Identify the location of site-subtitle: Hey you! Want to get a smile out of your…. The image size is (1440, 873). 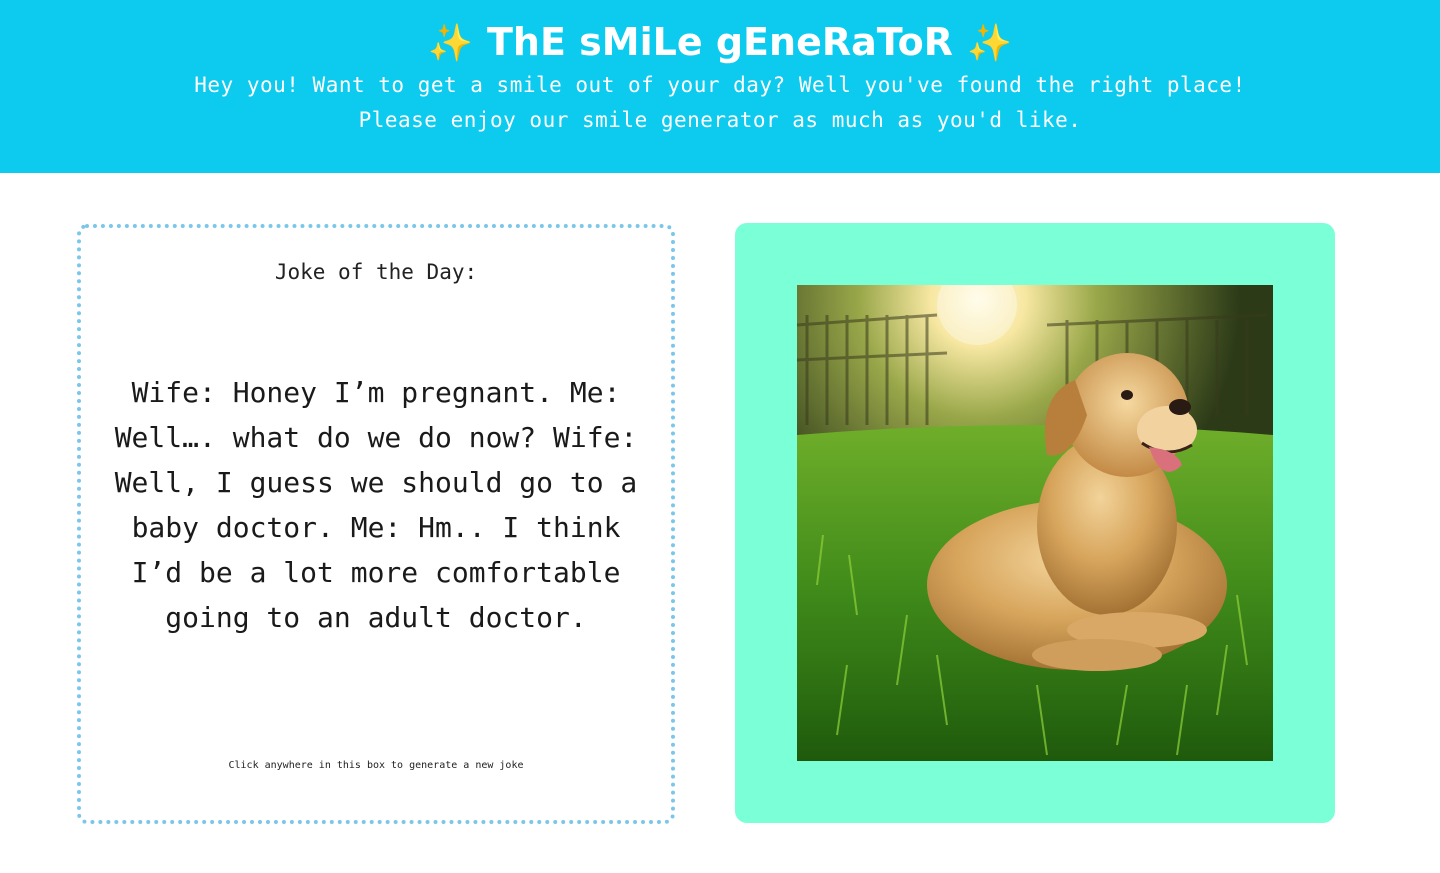
(720, 103).